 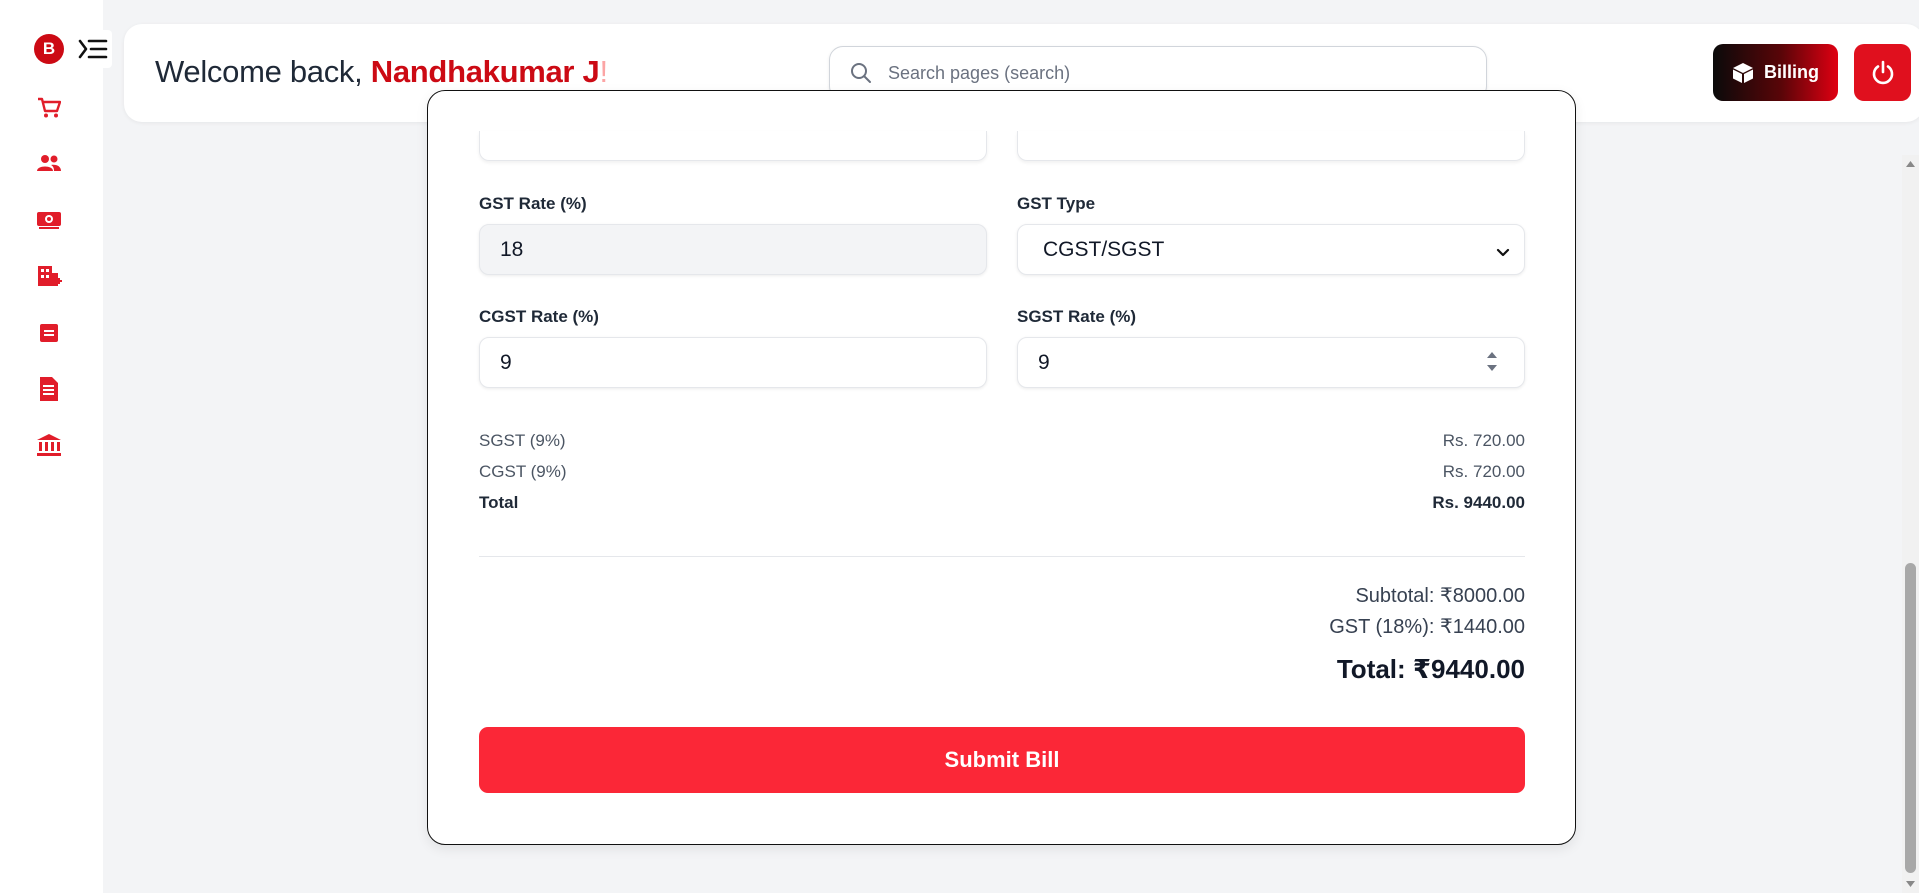 What do you see at coordinates (1503, 254) in the screenshot?
I see `chevron-down-icon` at bounding box center [1503, 254].